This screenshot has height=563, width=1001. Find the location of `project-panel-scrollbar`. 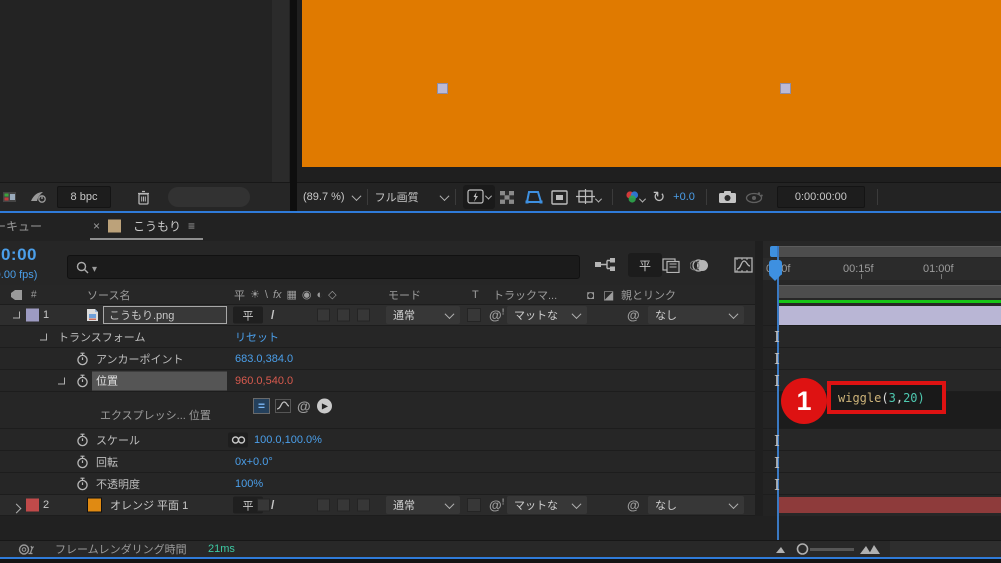

project-panel-scrollbar is located at coordinates (280, 91).